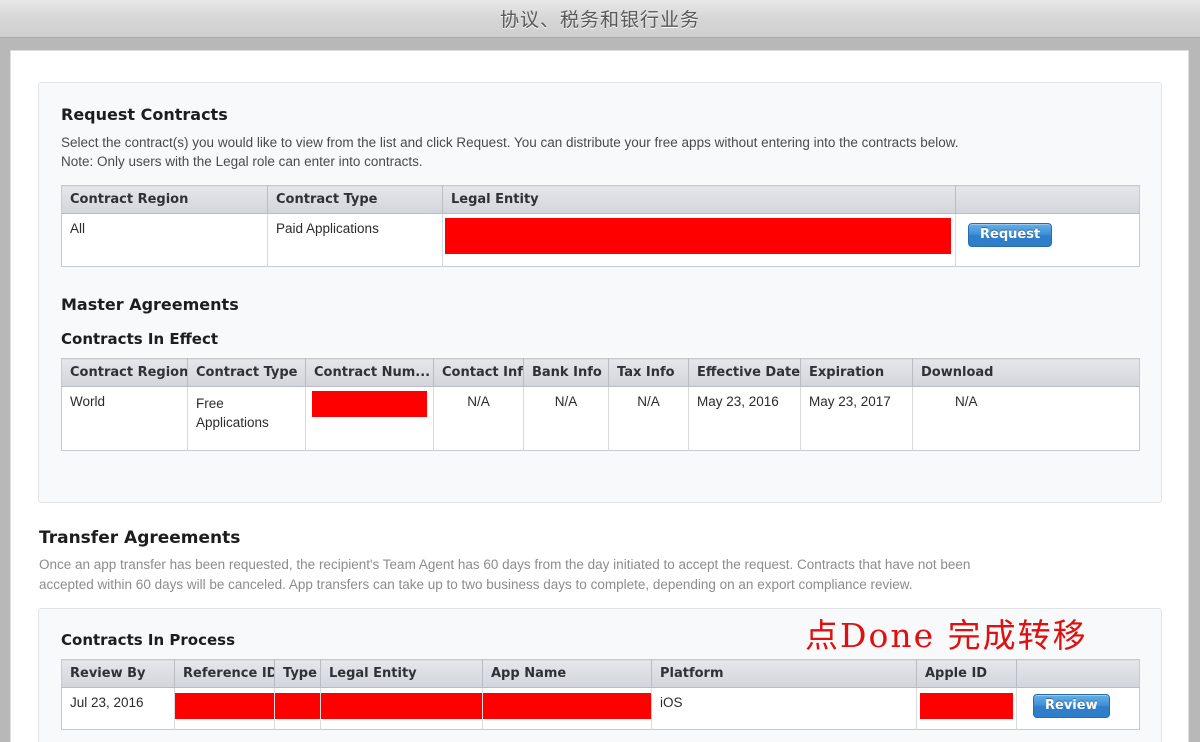  What do you see at coordinates (1071, 706) in the screenshot?
I see `review-button: Review` at bounding box center [1071, 706].